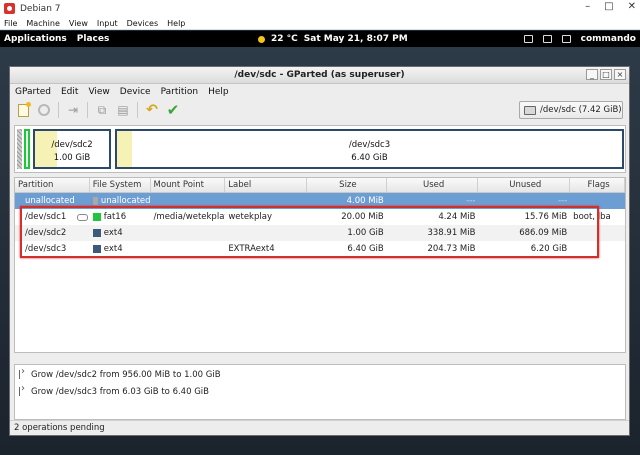 Image resolution: width=640 pixels, height=455 pixels. What do you see at coordinates (587, 6) in the screenshot?
I see `host-minimize-button: –` at bounding box center [587, 6].